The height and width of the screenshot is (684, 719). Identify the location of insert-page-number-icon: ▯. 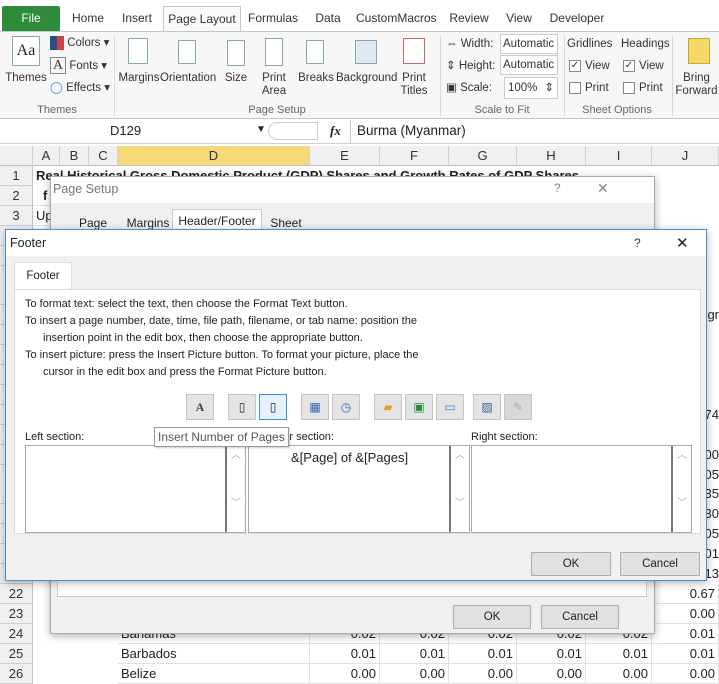
(242, 407).